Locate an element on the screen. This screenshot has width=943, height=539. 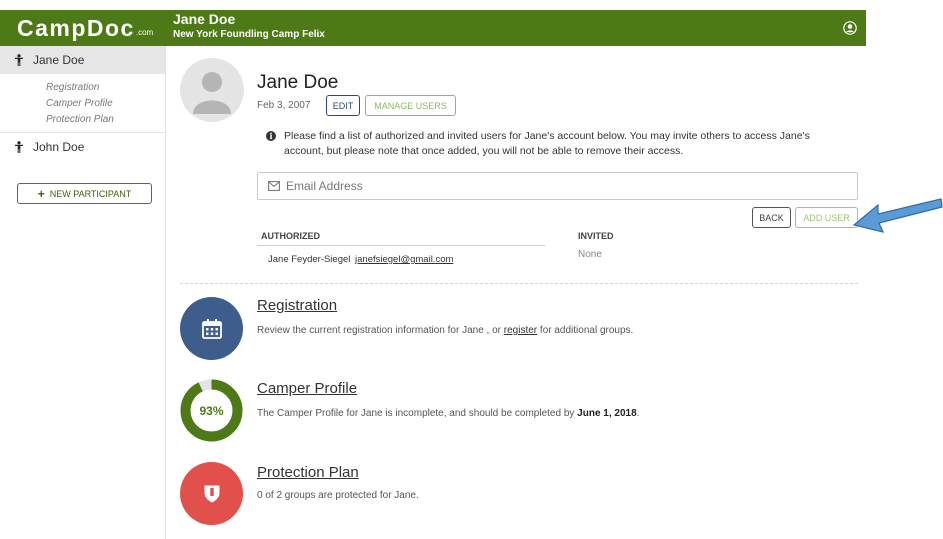
invited-header: INVITED is located at coordinates (596, 236).